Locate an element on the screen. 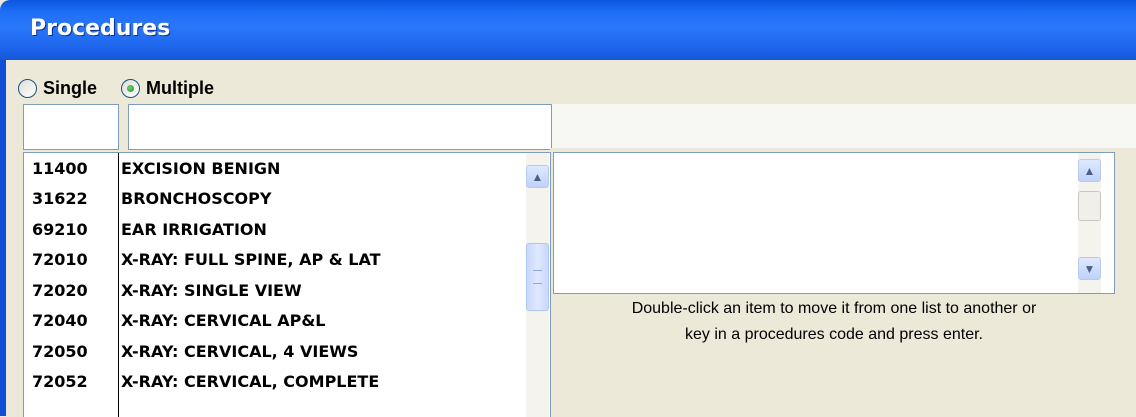 Image resolution: width=1136 pixels, height=417 pixels. list-item: 72040 X-RAY: CERVICAL AP&L is located at coordinates (268, 321).